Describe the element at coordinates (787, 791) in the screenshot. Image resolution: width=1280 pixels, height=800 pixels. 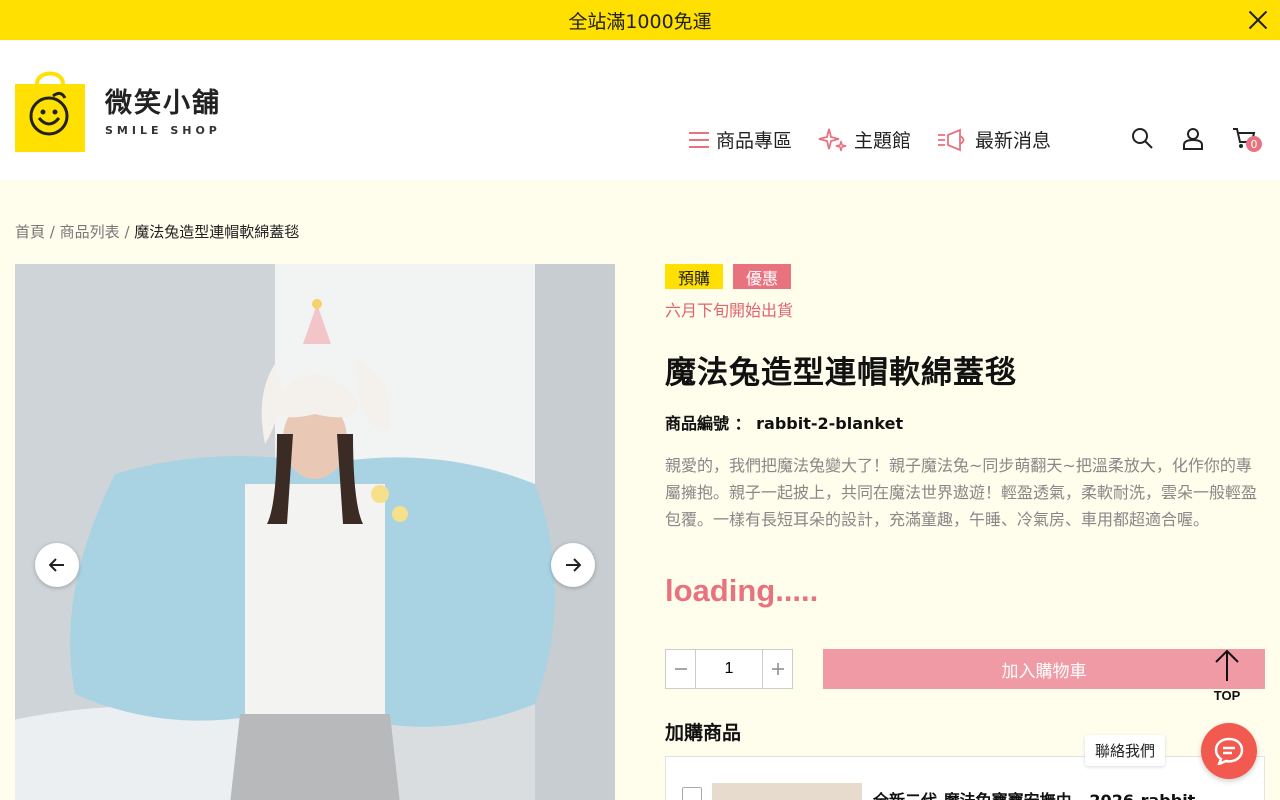
I see `addon-thumbnail` at that location.